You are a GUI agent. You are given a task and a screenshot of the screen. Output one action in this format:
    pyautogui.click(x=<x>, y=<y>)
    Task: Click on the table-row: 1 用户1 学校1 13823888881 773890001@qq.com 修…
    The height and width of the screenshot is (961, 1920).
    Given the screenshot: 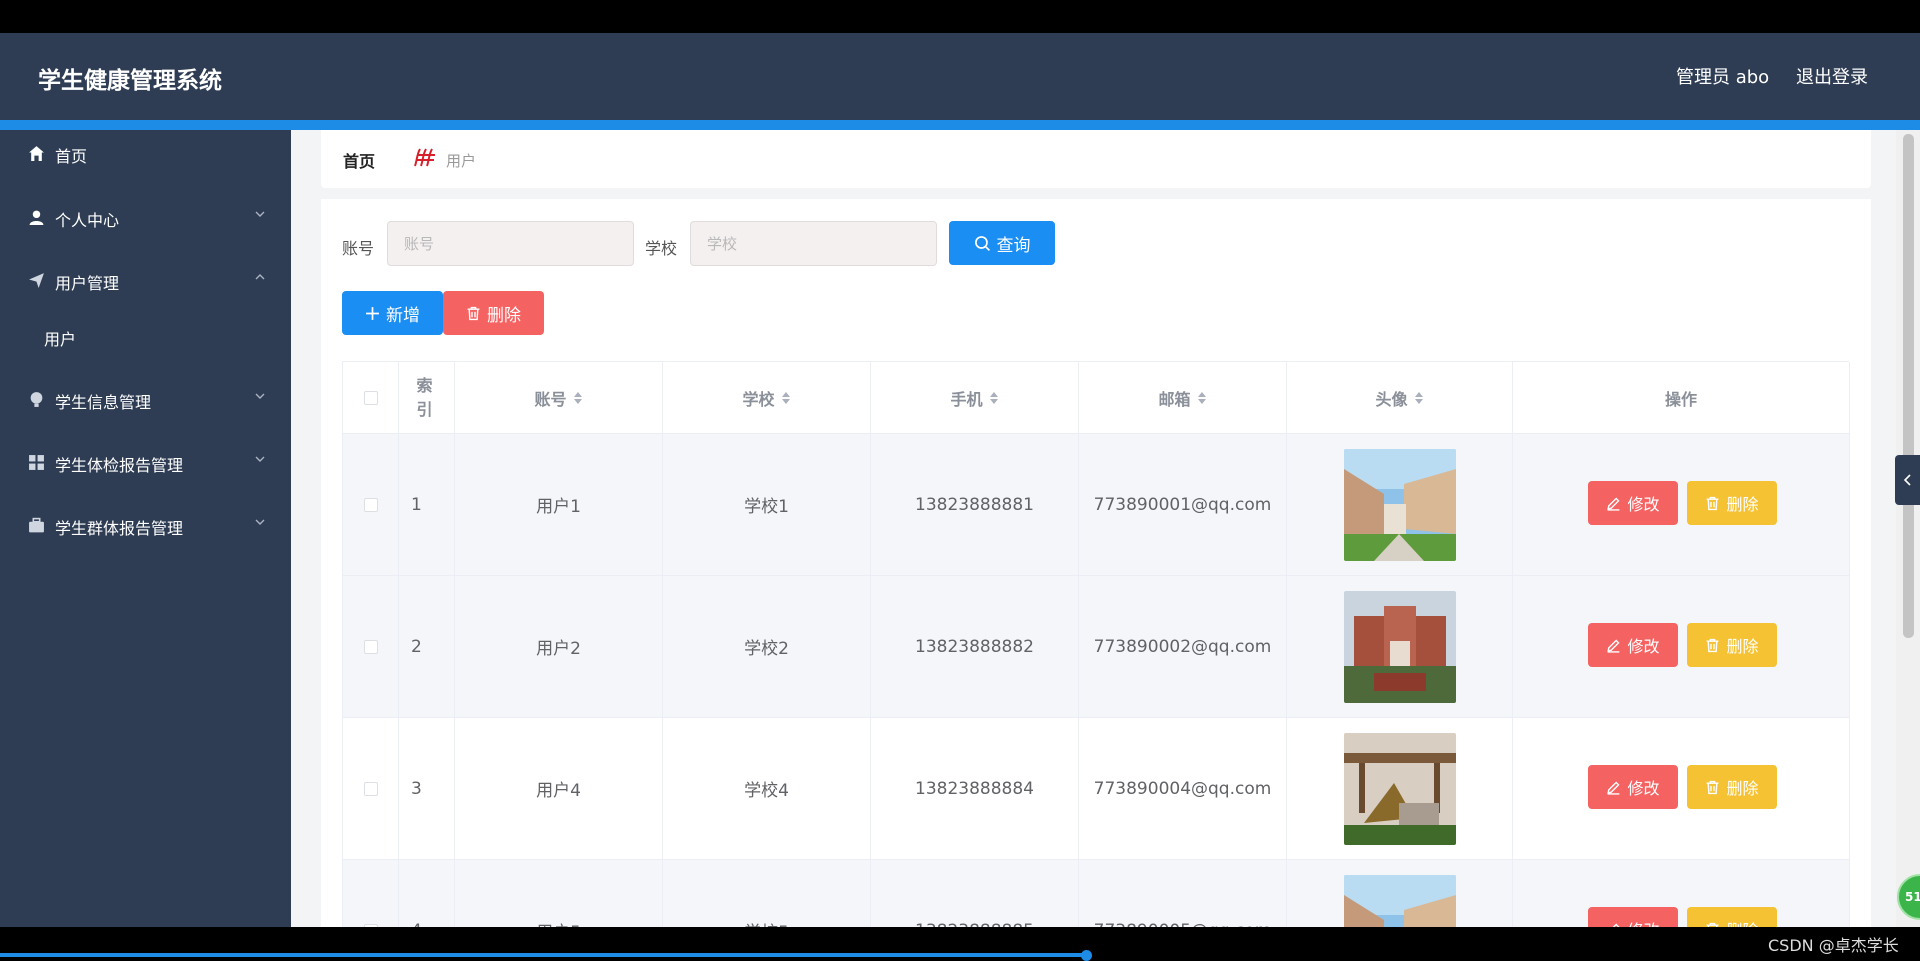 What is the action you would take?
    pyautogui.click(x=1096, y=505)
    